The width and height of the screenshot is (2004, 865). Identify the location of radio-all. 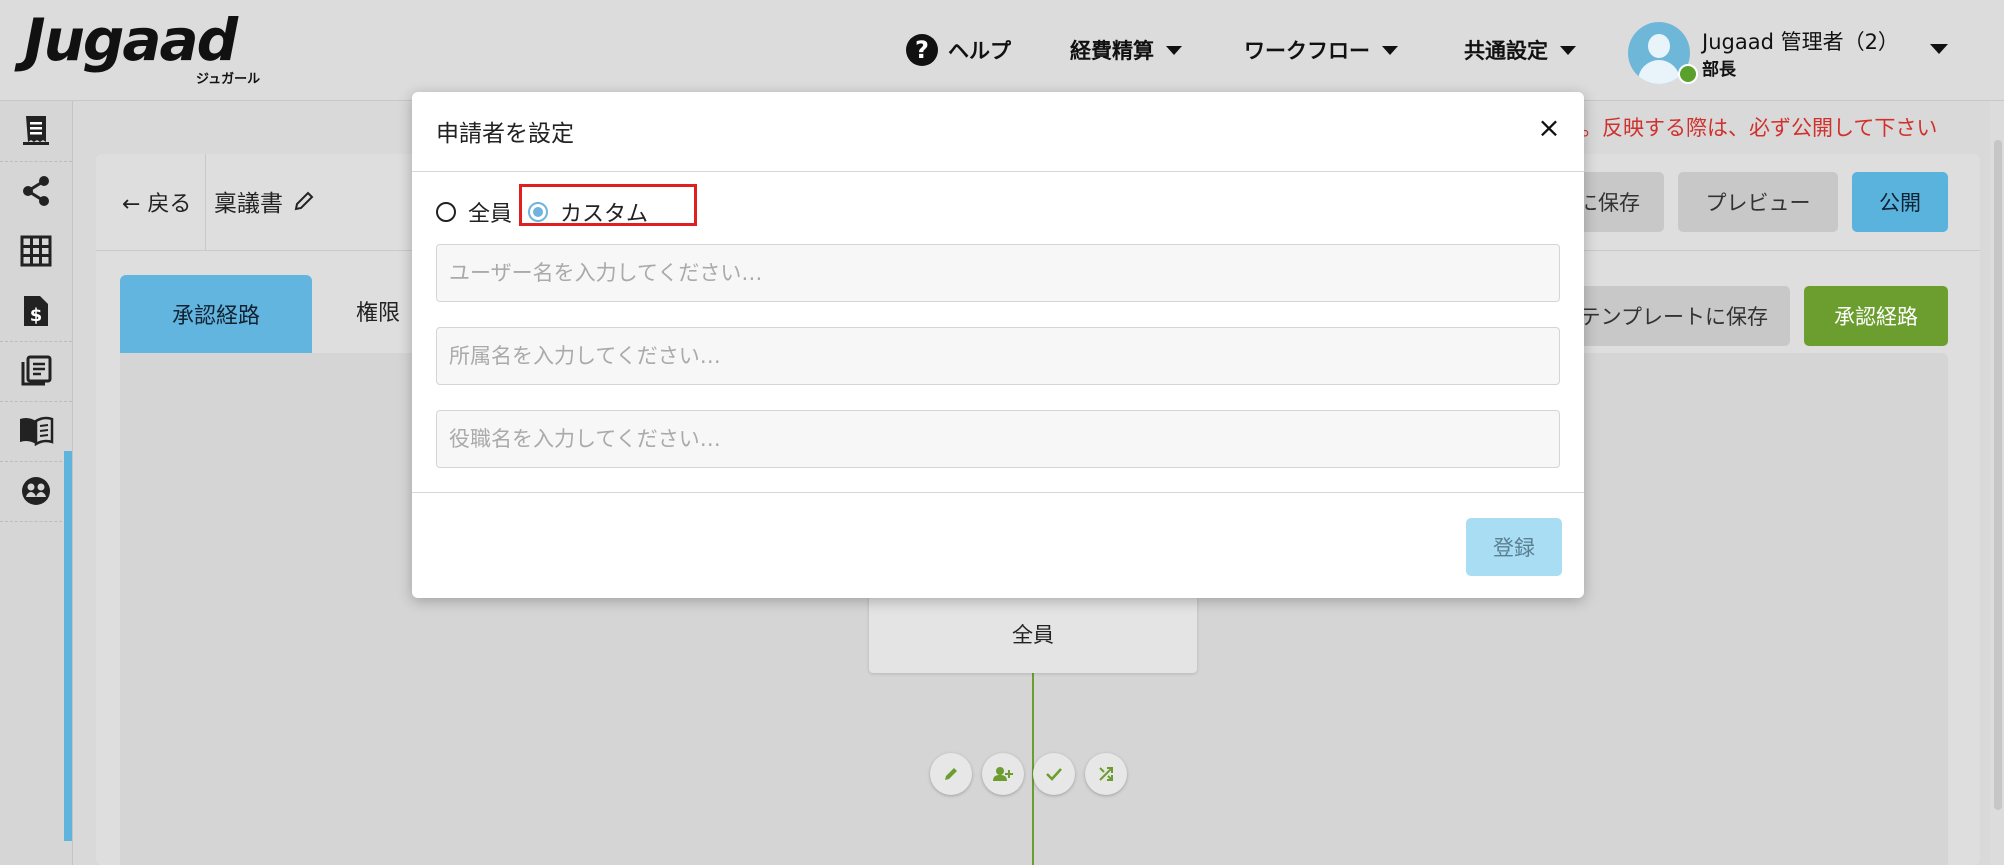
(446, 212).